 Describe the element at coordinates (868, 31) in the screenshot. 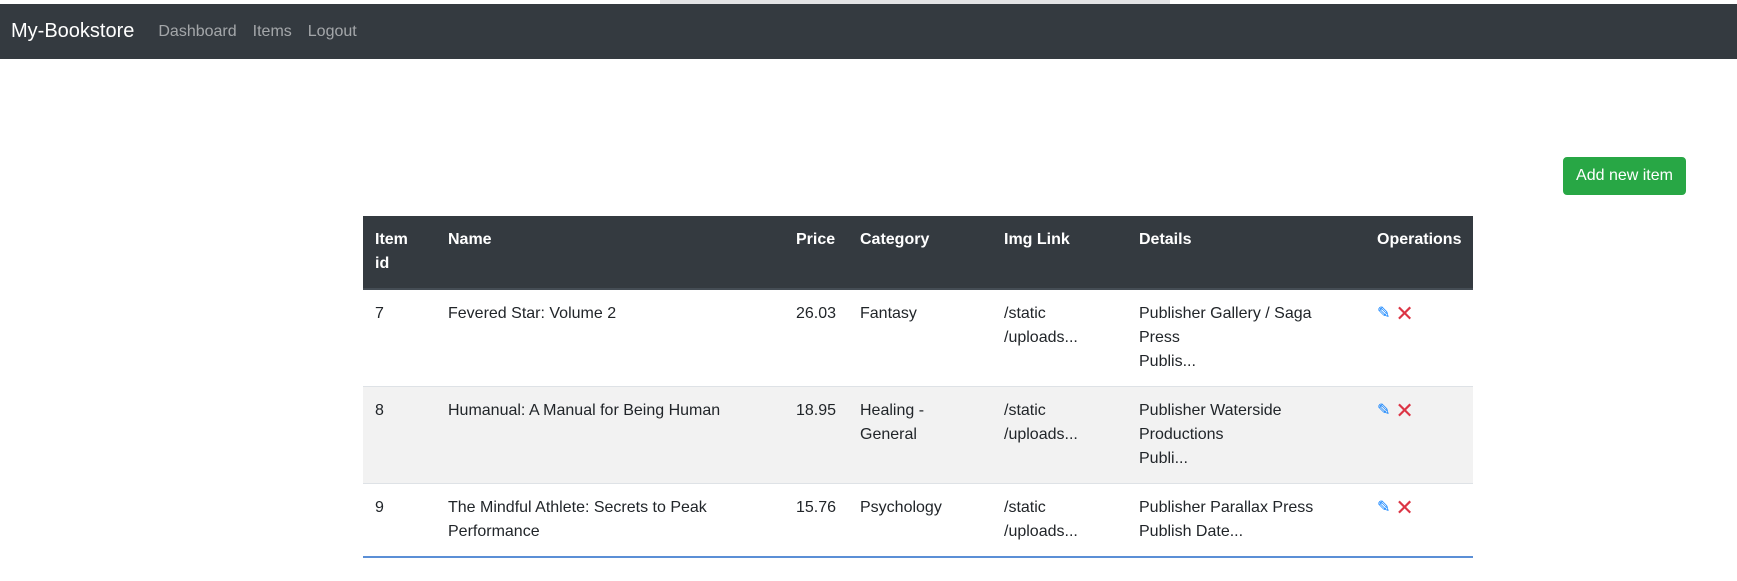

I see `top-navbar: My-Bookstore Dashboard Items Logout` at that location.